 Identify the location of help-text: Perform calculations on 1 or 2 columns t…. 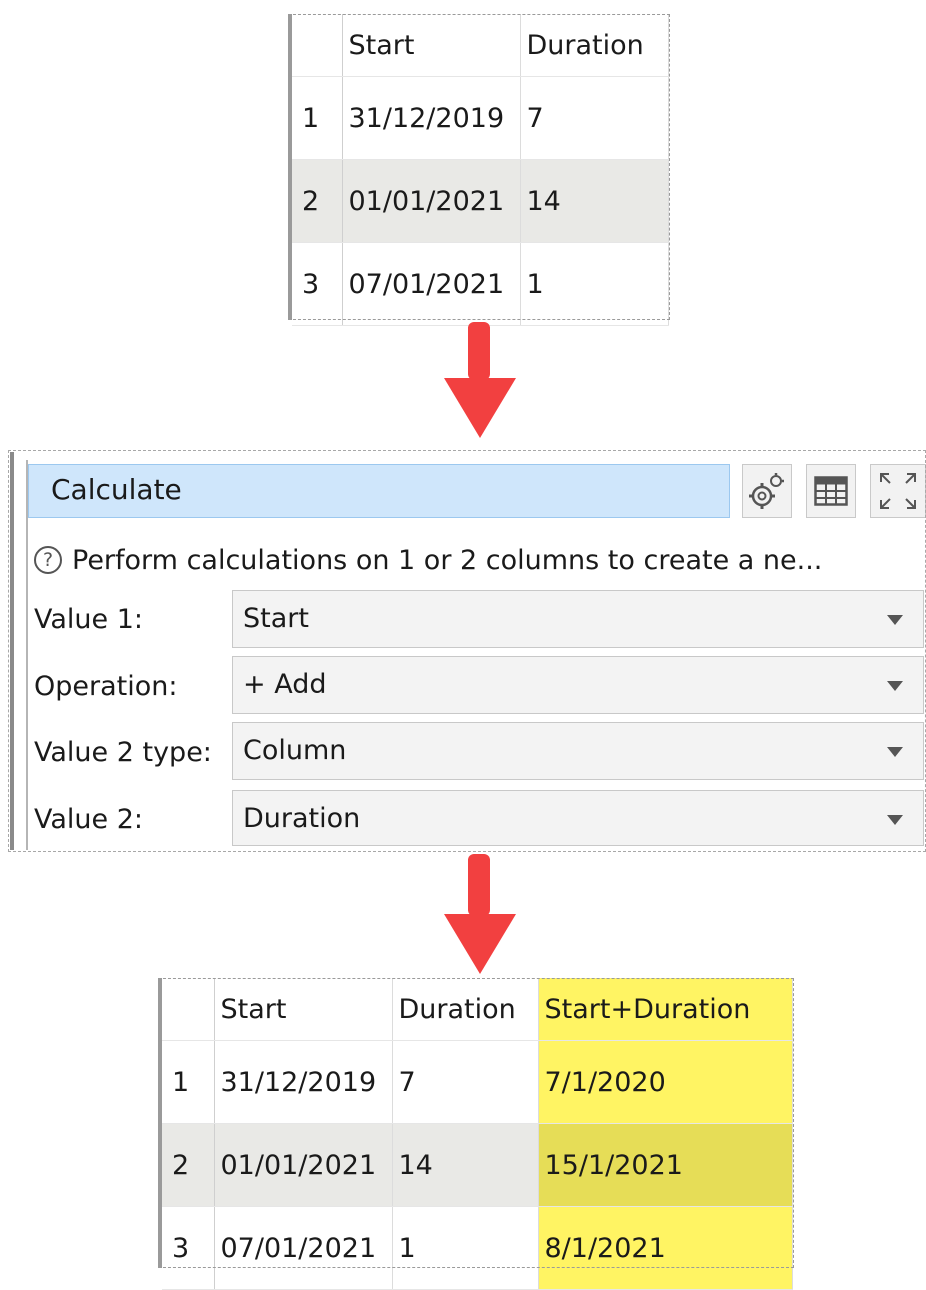
(447, 560).